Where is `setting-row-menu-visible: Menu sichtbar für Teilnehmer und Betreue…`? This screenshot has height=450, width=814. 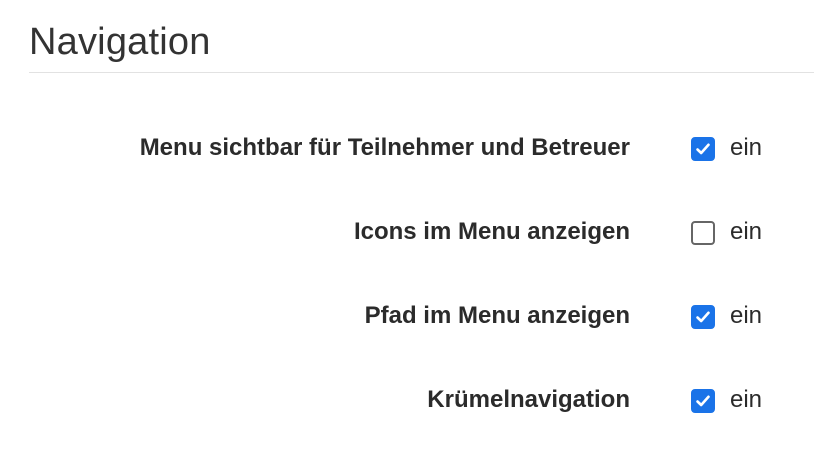
setting-row-menu-visible: Menu sichtbar für Teilnehmer und Betreue… is located at coordinates (407, 148).